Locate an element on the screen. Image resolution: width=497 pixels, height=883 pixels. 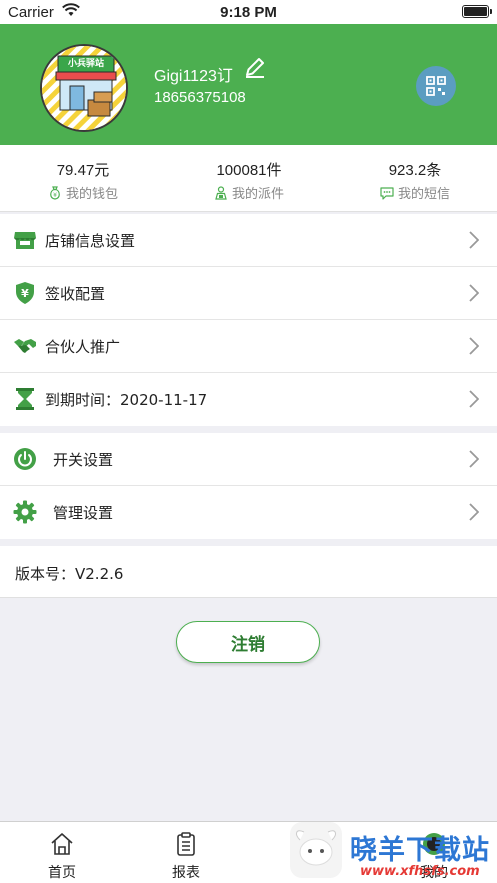
avatar-sign-text: 小兵驿站 is located at coordinates (85, 64).